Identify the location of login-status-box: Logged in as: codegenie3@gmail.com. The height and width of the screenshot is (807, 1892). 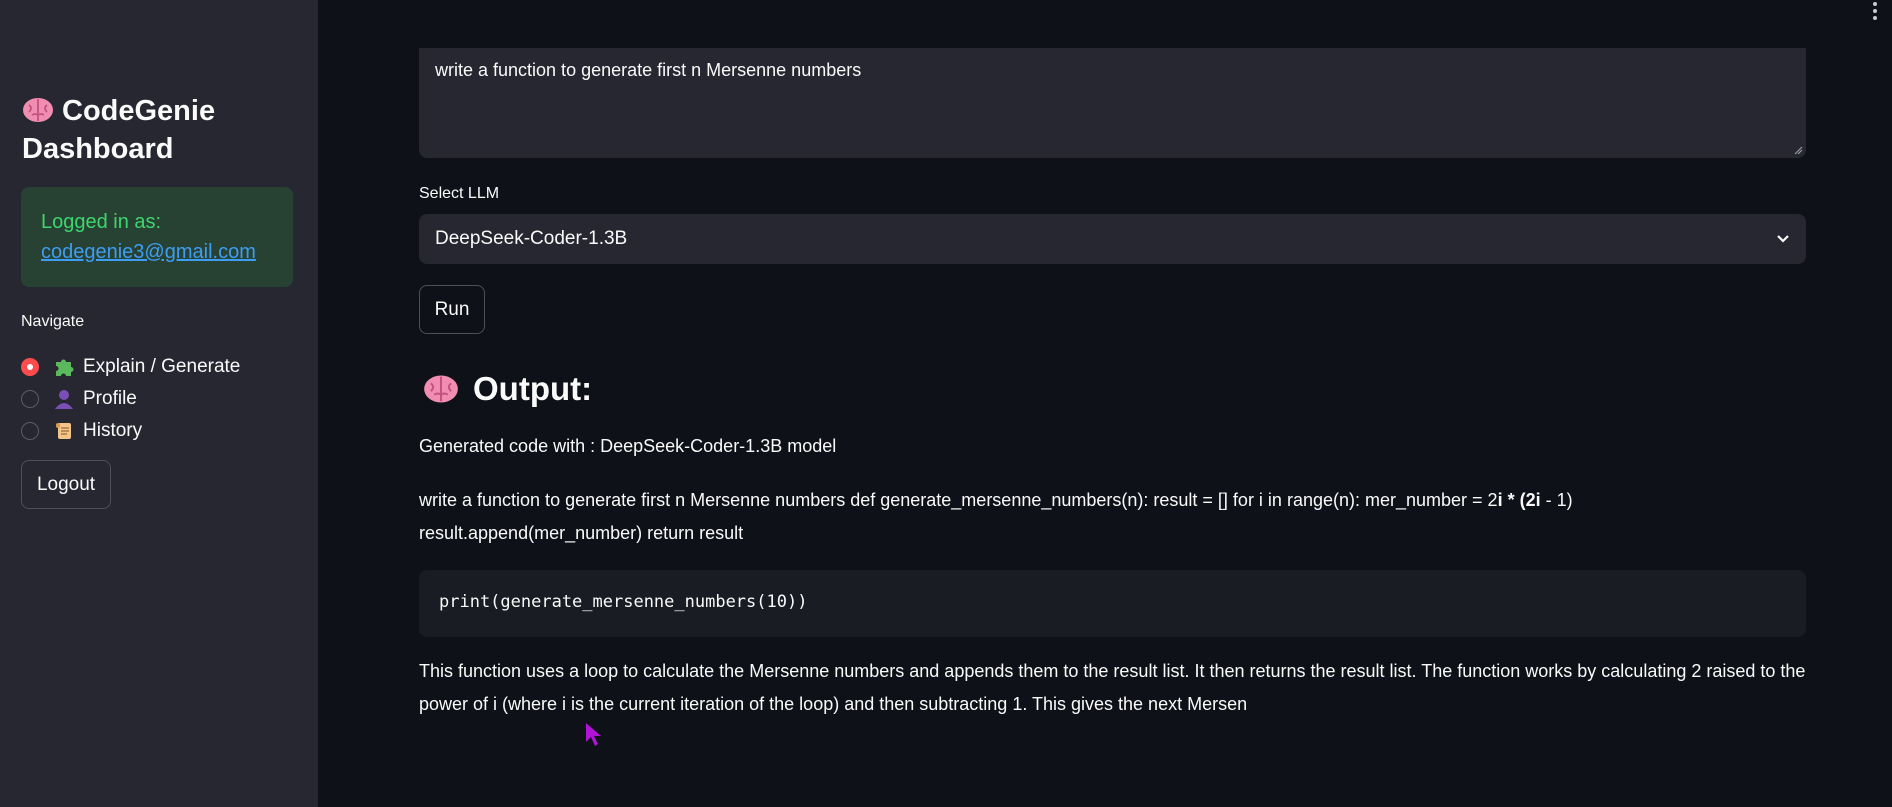
(157, 237).